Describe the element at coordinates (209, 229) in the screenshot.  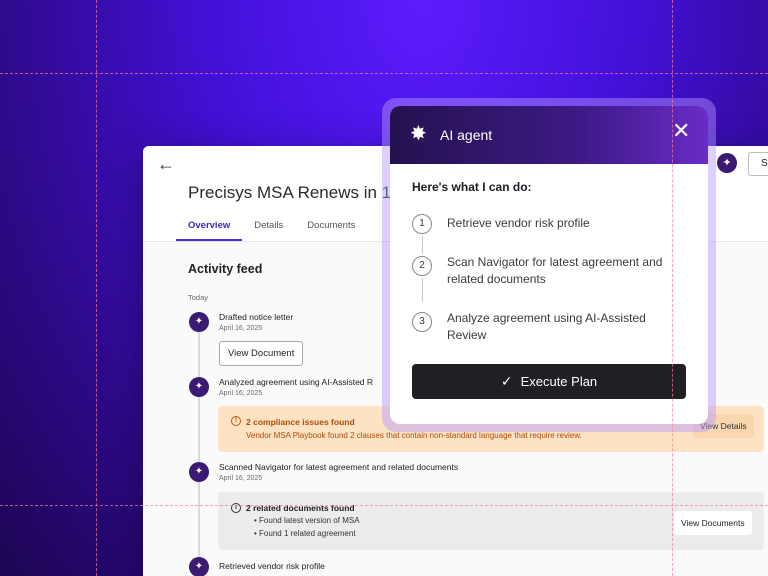
I see `tab-overview: Overview` at that location.